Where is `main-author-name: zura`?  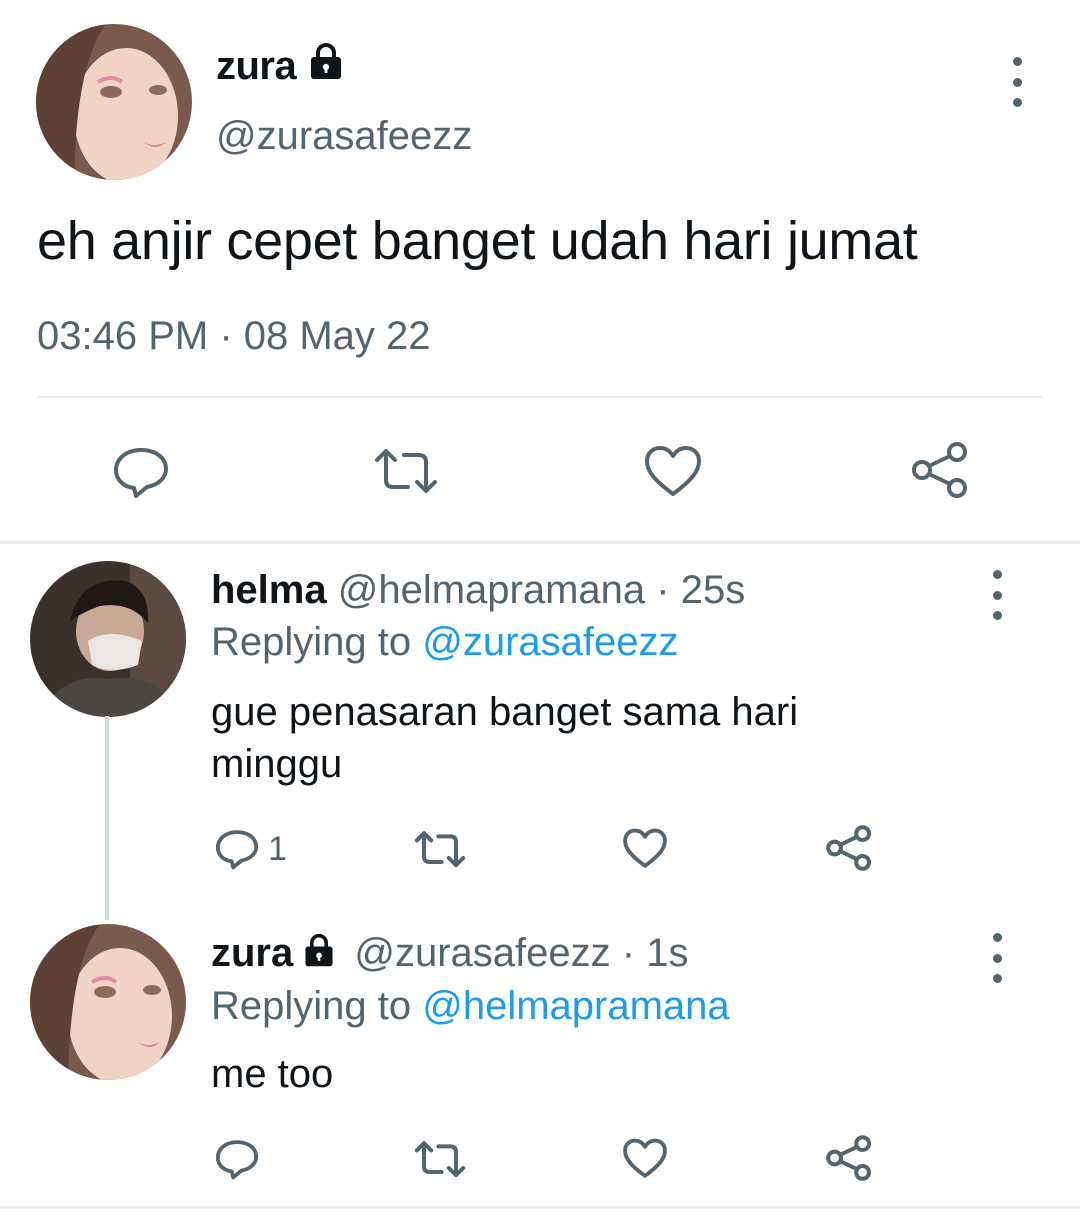 main-author-name: zura is located at coordinates (281, 67).